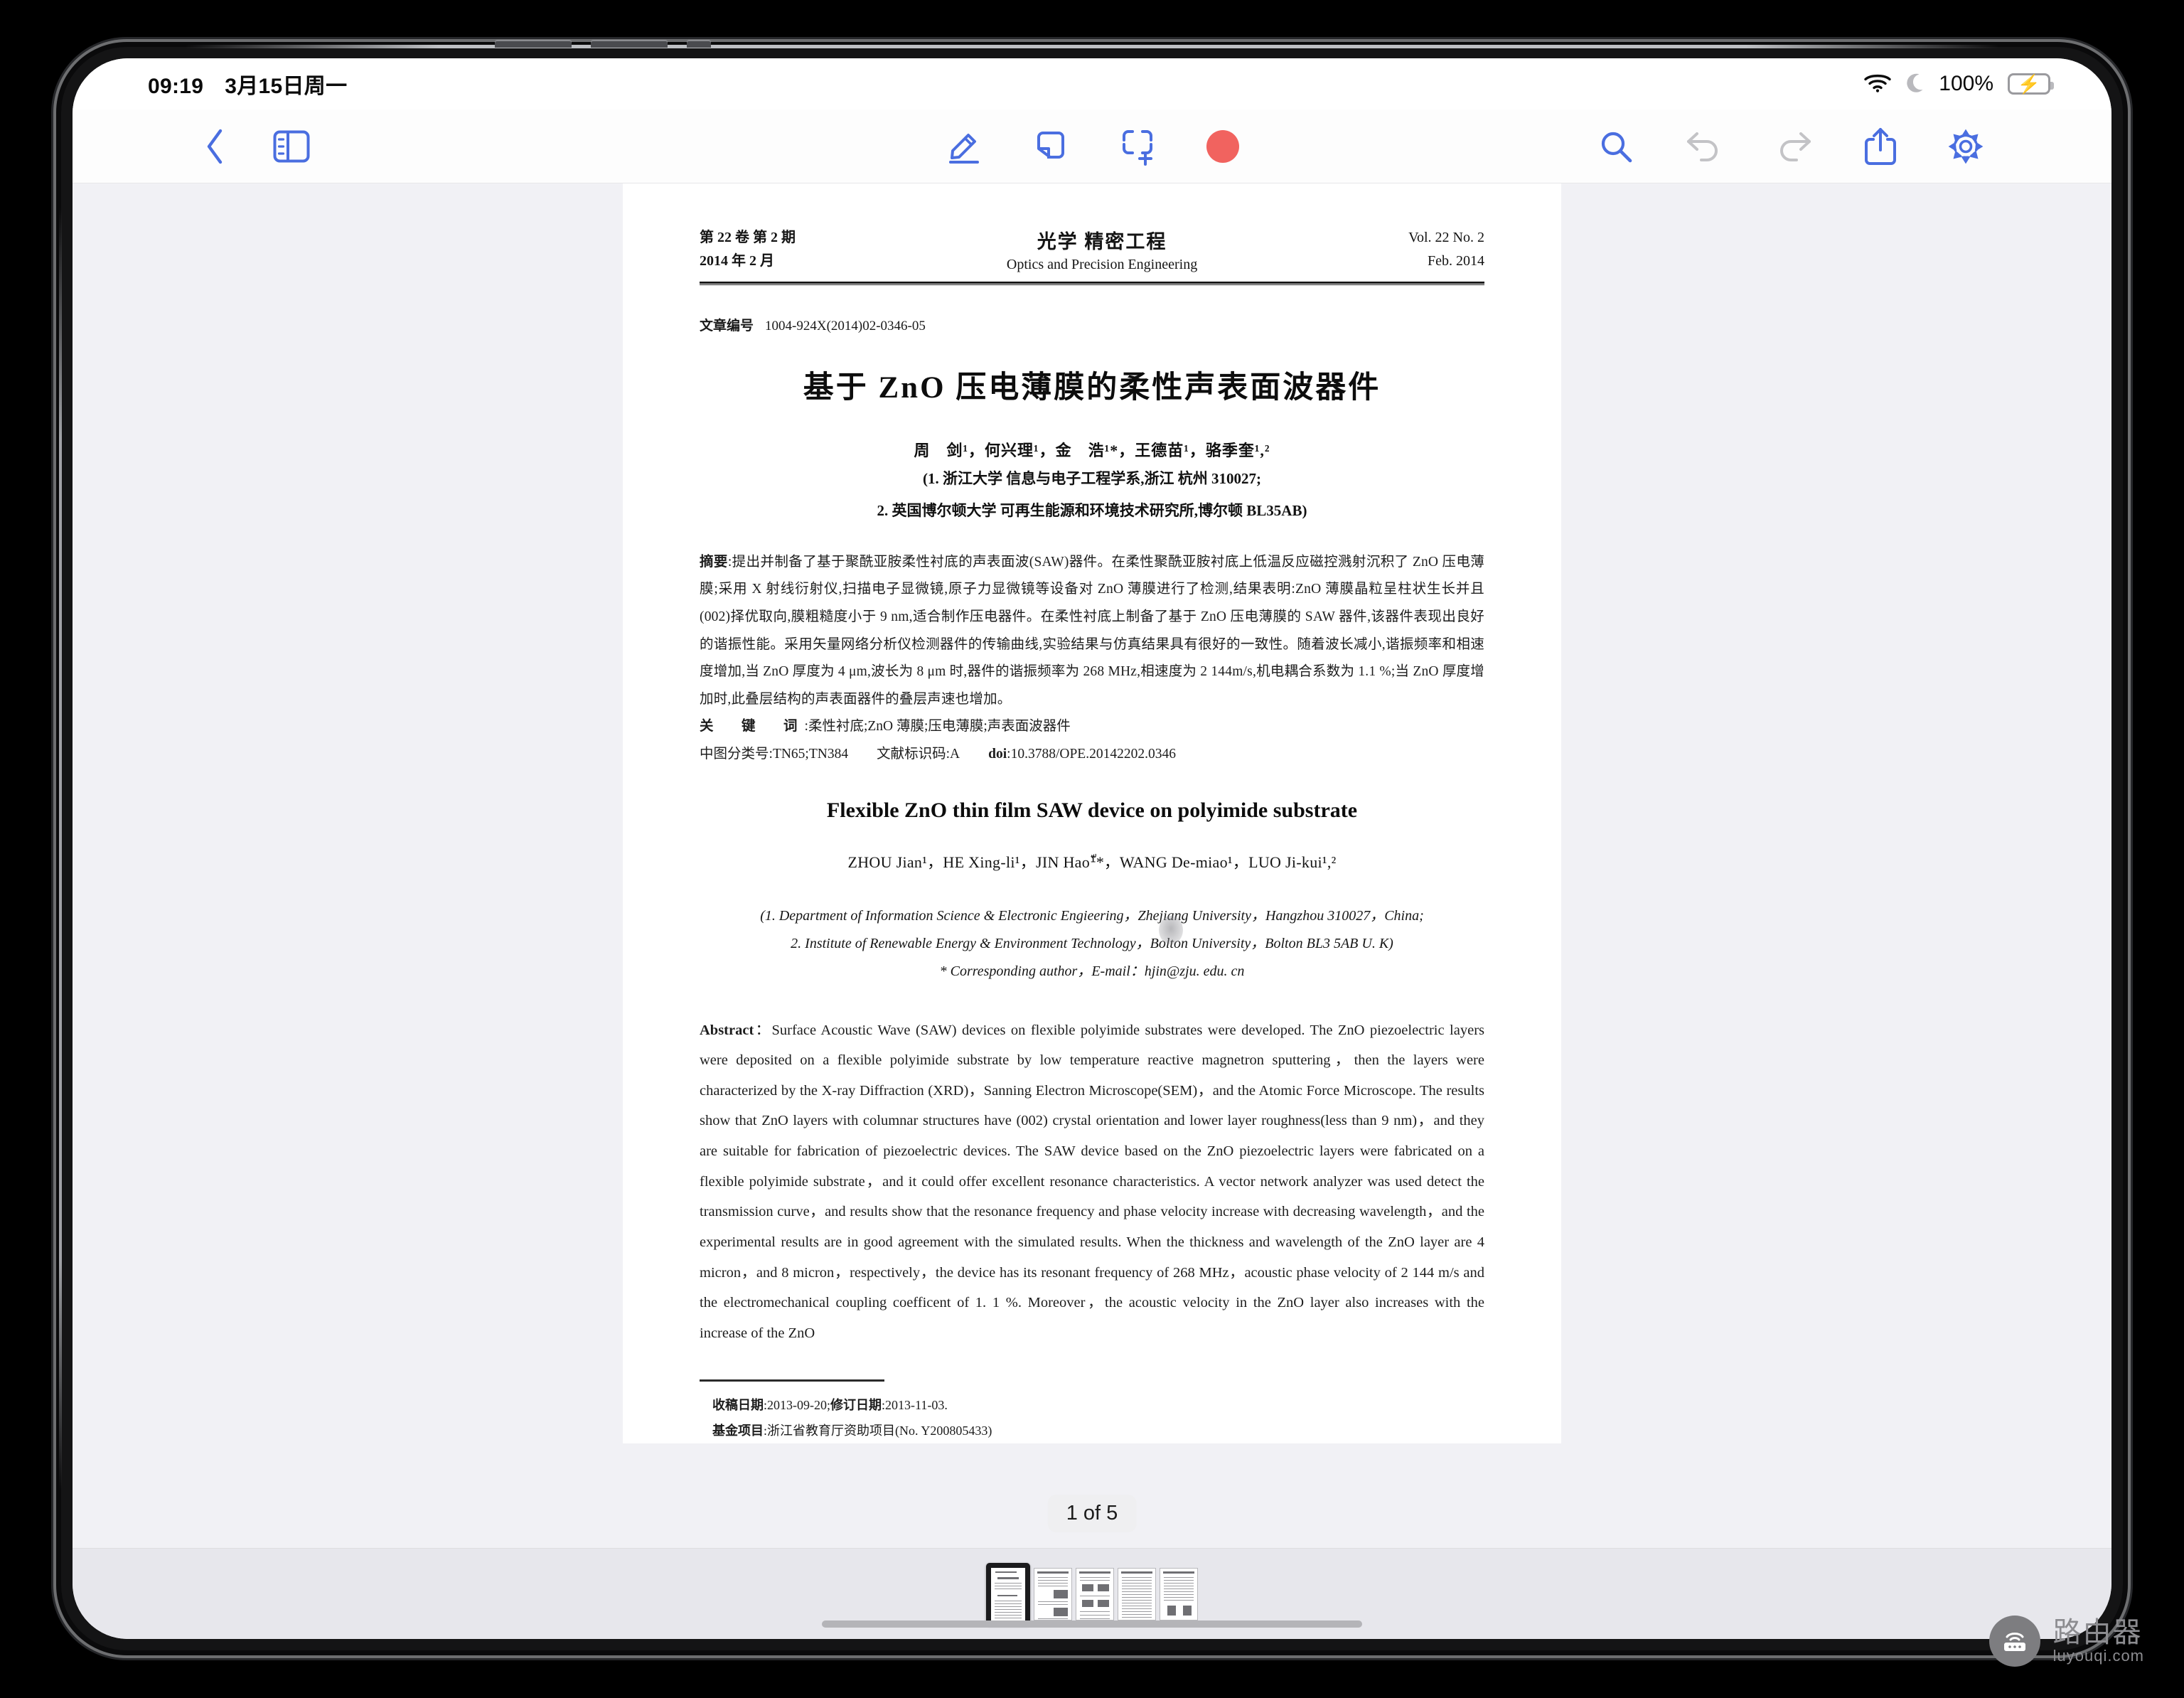  I want to click on article-number-row: 文章编号 1004-924X(2014)02-0346-05, so click(1092, 325).